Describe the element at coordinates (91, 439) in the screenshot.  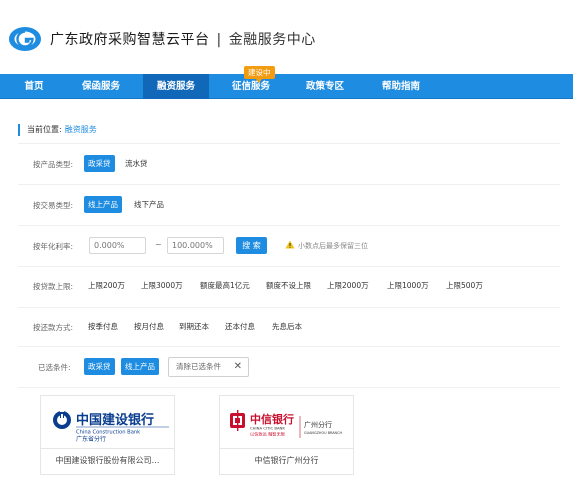
I see `ccb-logo-branch: 广东省分行` at that location.